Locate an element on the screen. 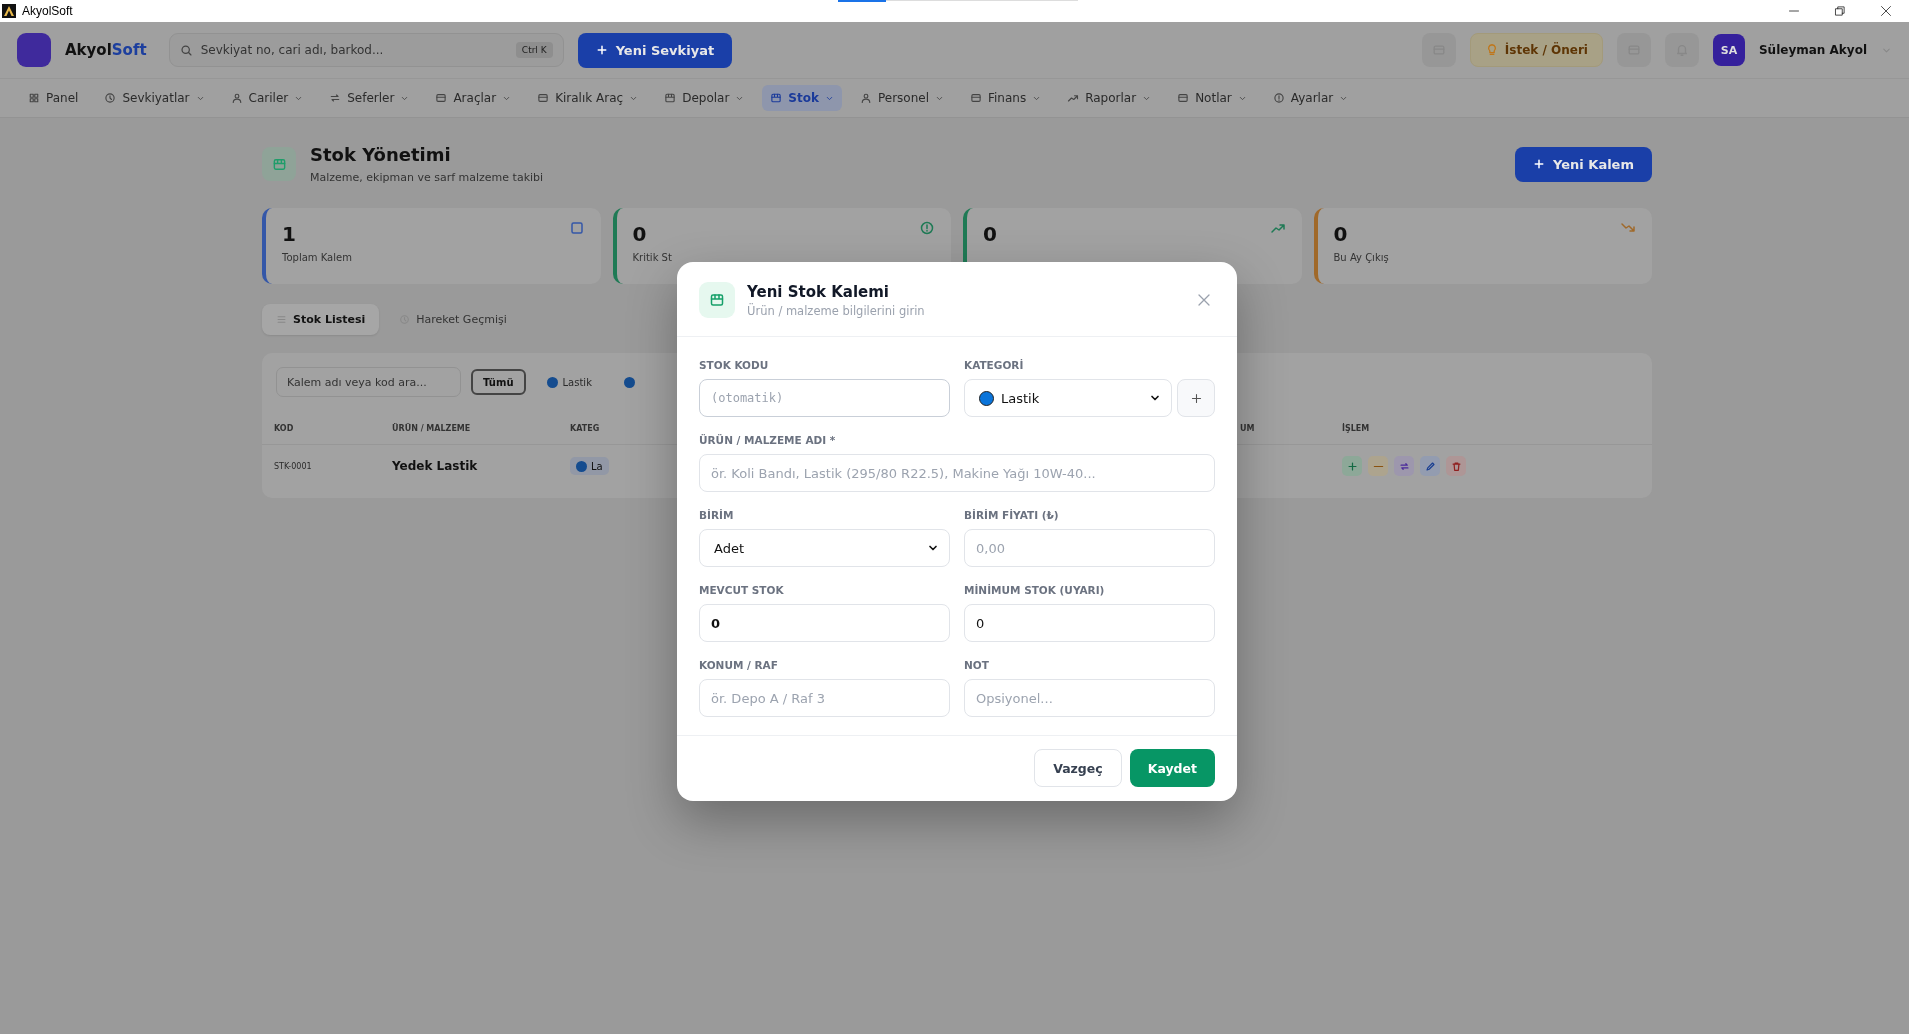 The height and width of the screenshot is (1034, 1909). close-icon is located at coordinates (1204, 300).